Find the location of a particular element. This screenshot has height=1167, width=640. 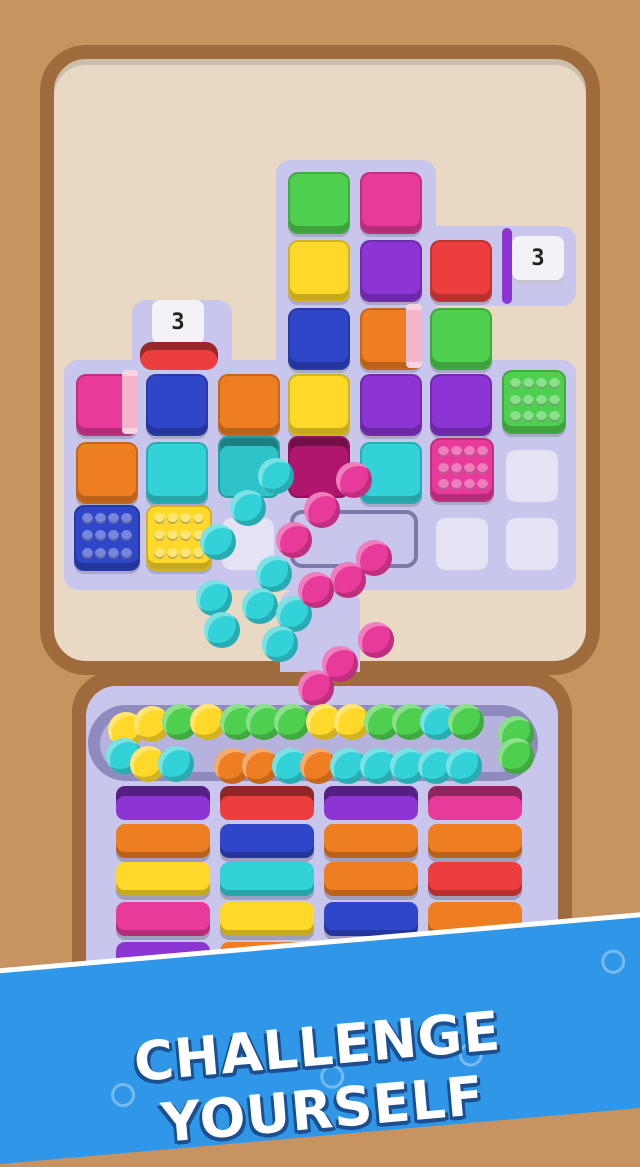

right-counter-badge: 3 is located at coordinates (538, 258).